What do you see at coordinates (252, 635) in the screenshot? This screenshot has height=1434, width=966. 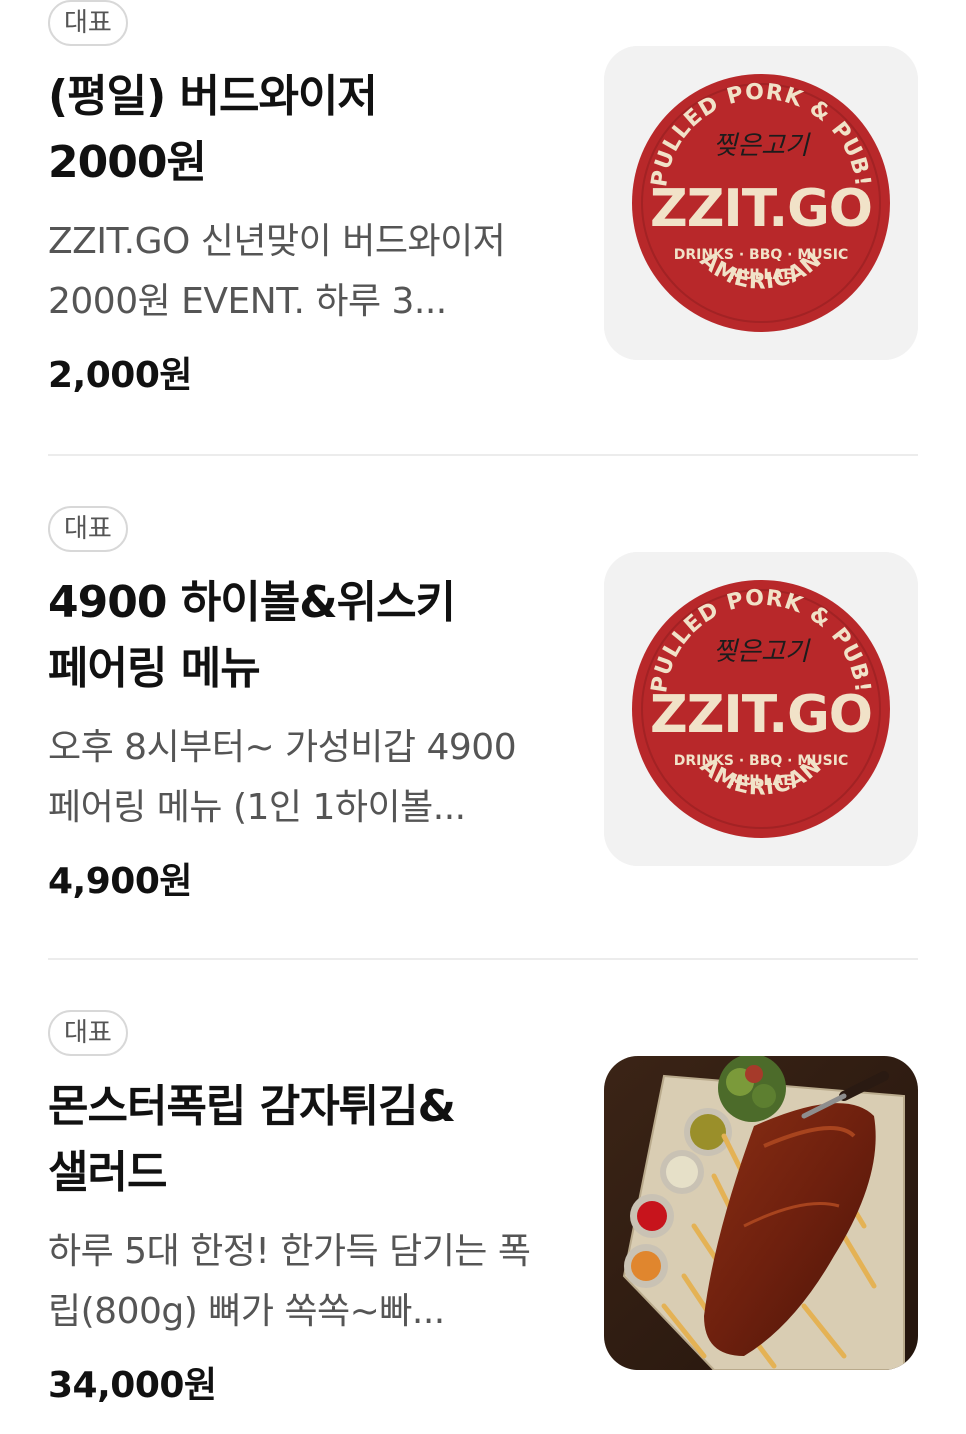 I see `menu-item-title: 4900 하이볼&위스키 페어링 메뉴` at bounding box center [252, 635].